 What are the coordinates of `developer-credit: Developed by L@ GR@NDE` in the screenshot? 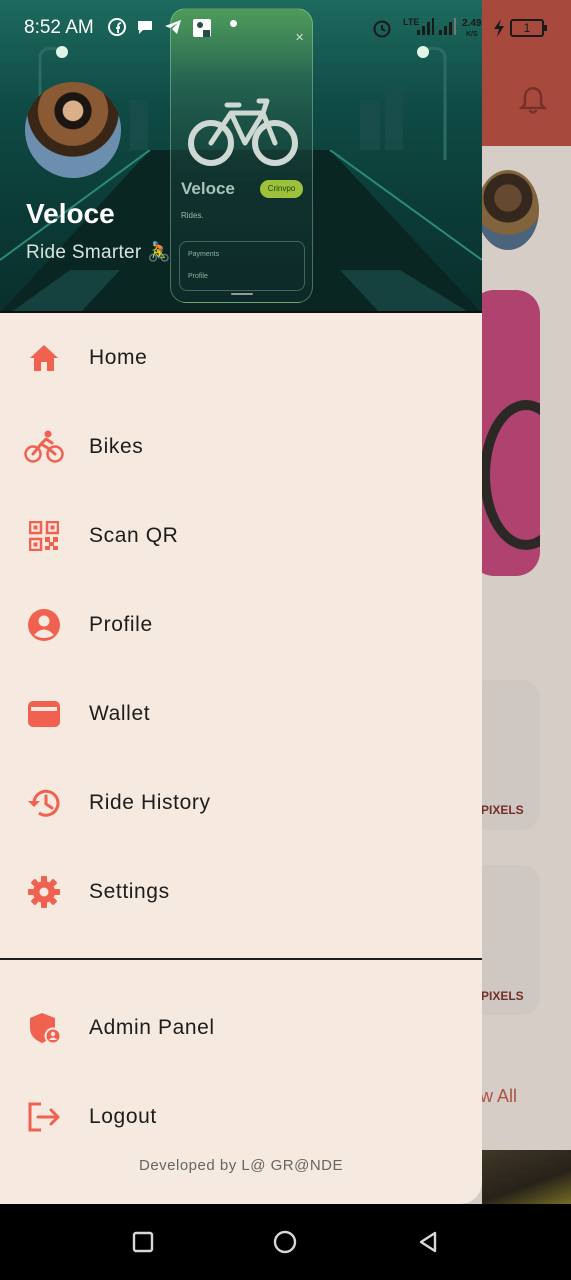 It's located at (241, 1165).